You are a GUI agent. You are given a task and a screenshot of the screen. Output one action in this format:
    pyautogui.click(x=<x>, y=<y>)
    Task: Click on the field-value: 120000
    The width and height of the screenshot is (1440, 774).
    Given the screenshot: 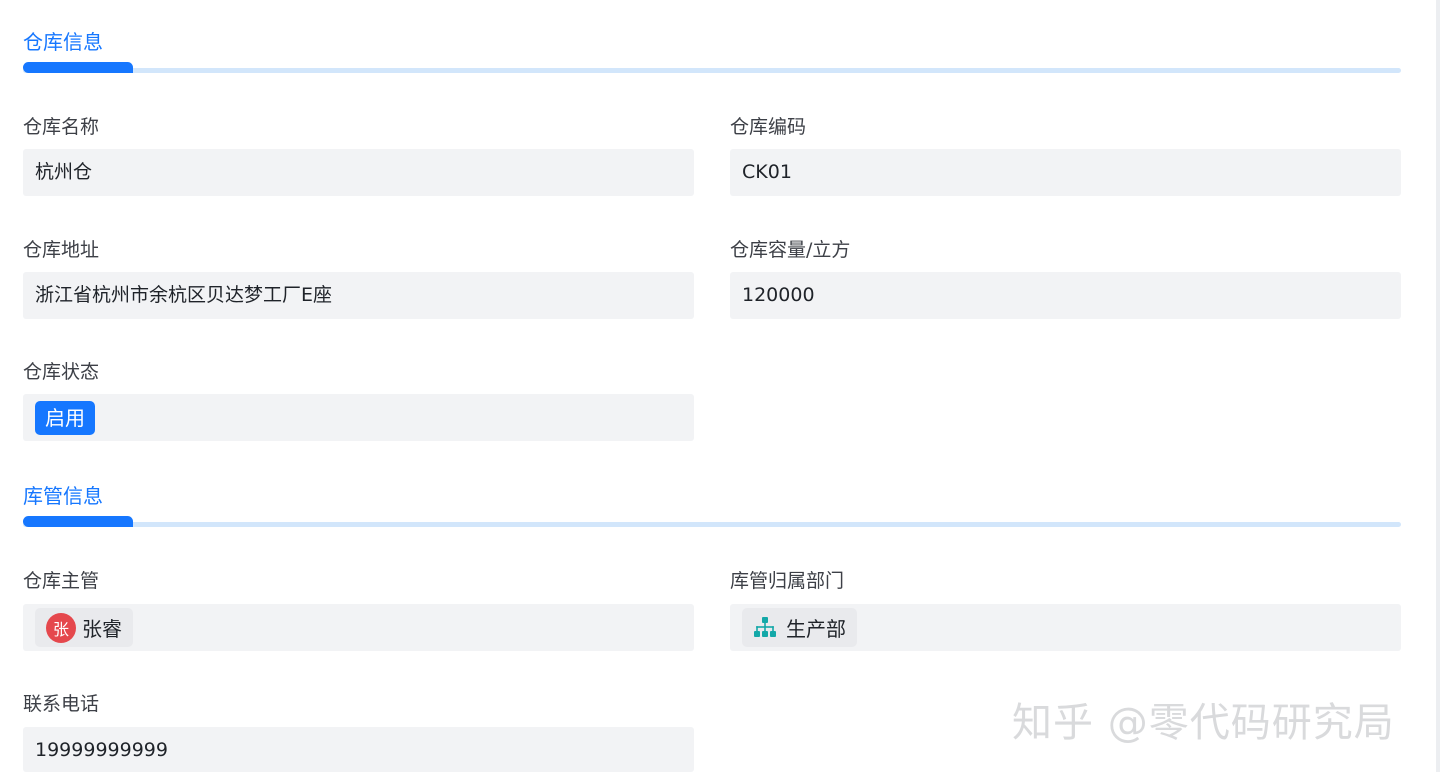 What is the action you would take?
    pyautogui.click(x=778, y=295)
    